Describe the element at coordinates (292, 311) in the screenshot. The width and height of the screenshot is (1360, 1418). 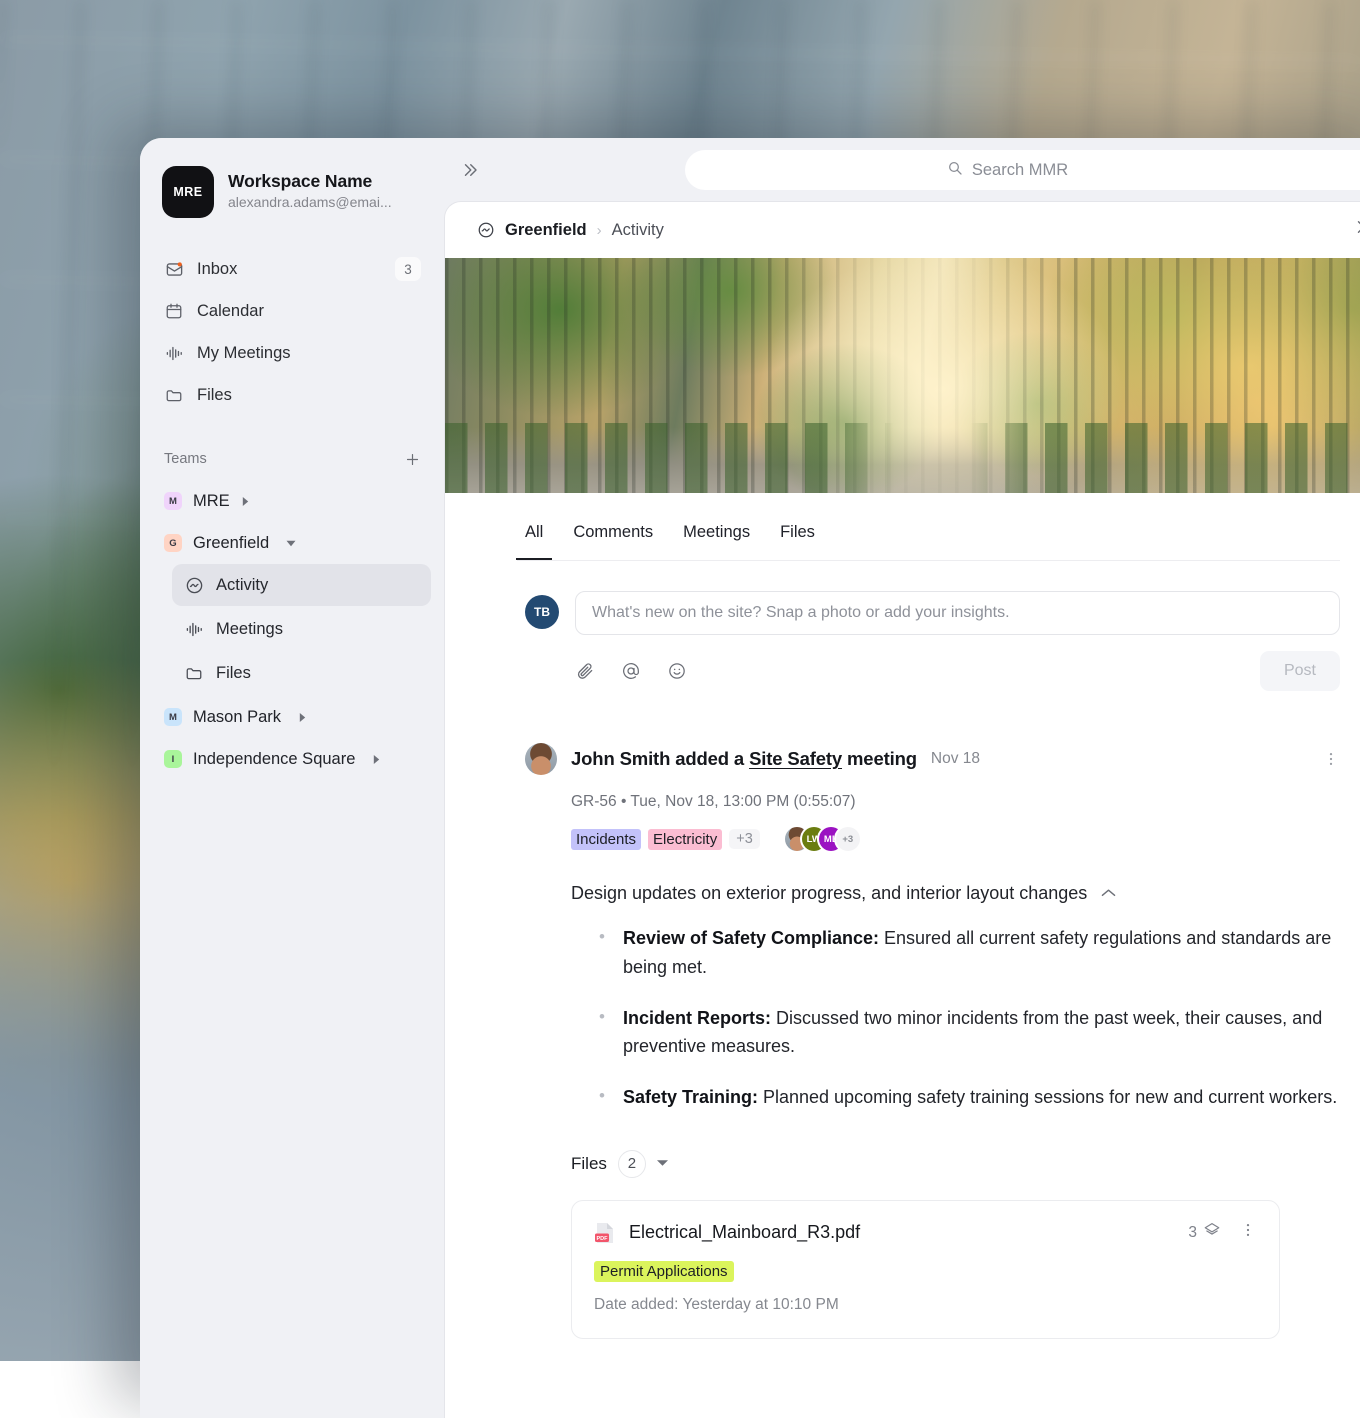
I see `sidebar-item-calendar: Calendar` at that location.